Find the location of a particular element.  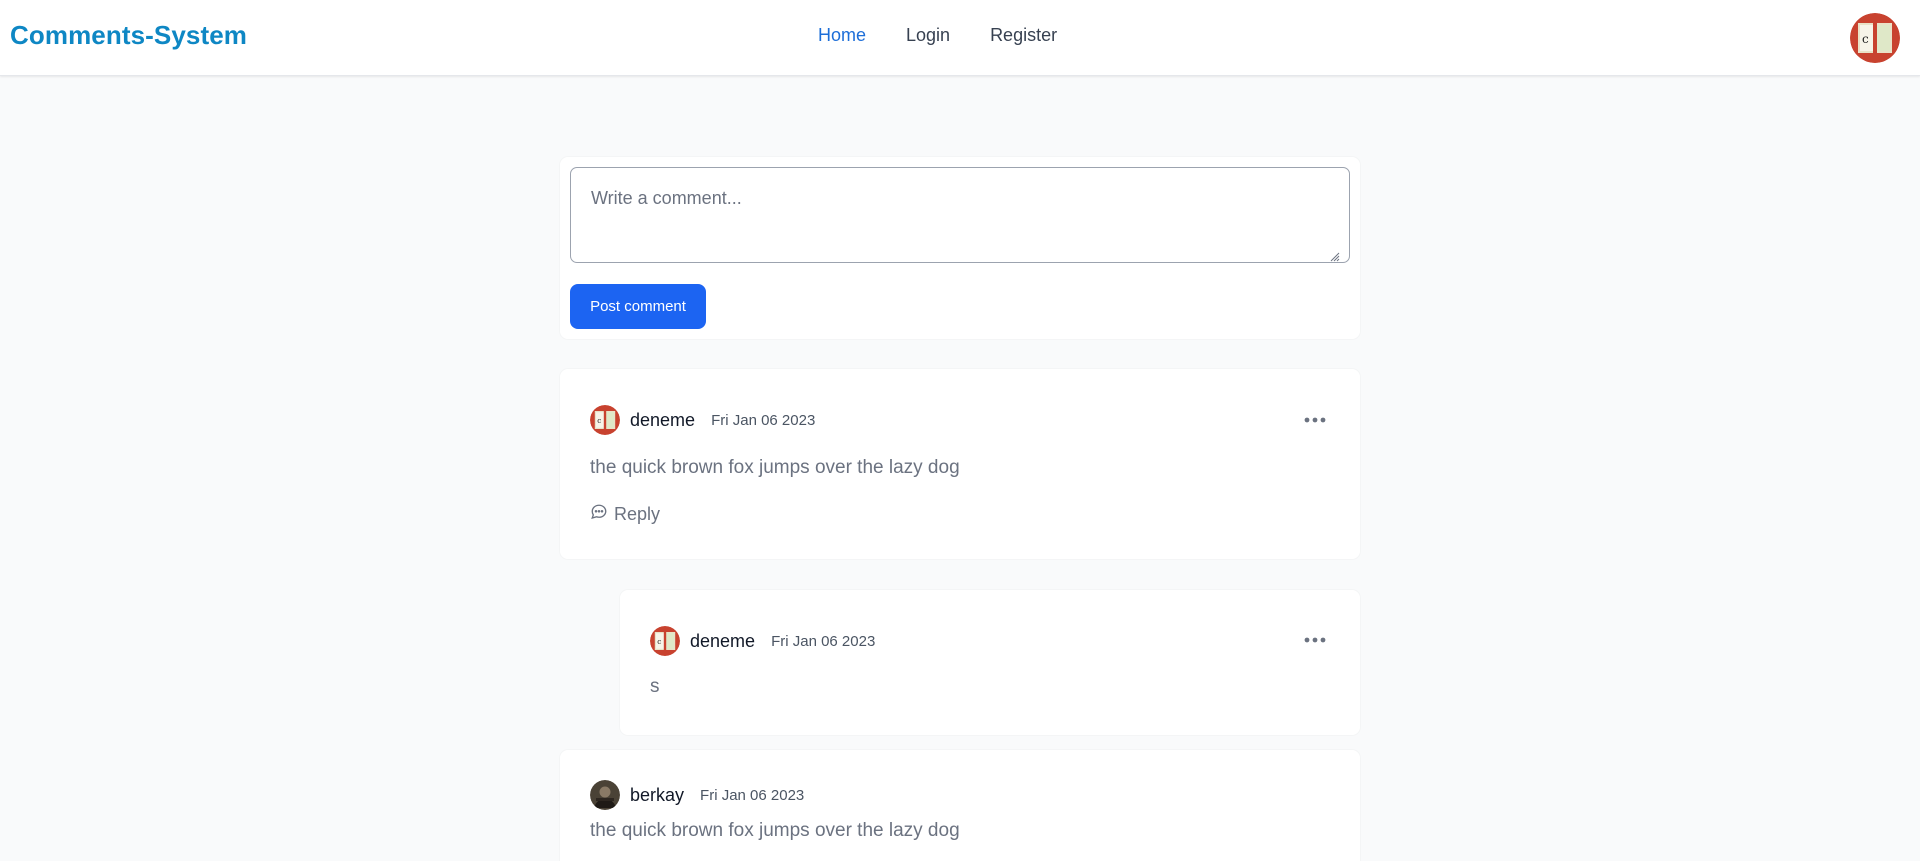

main-nav: Home Login Register is located at coordinates (937, 35).